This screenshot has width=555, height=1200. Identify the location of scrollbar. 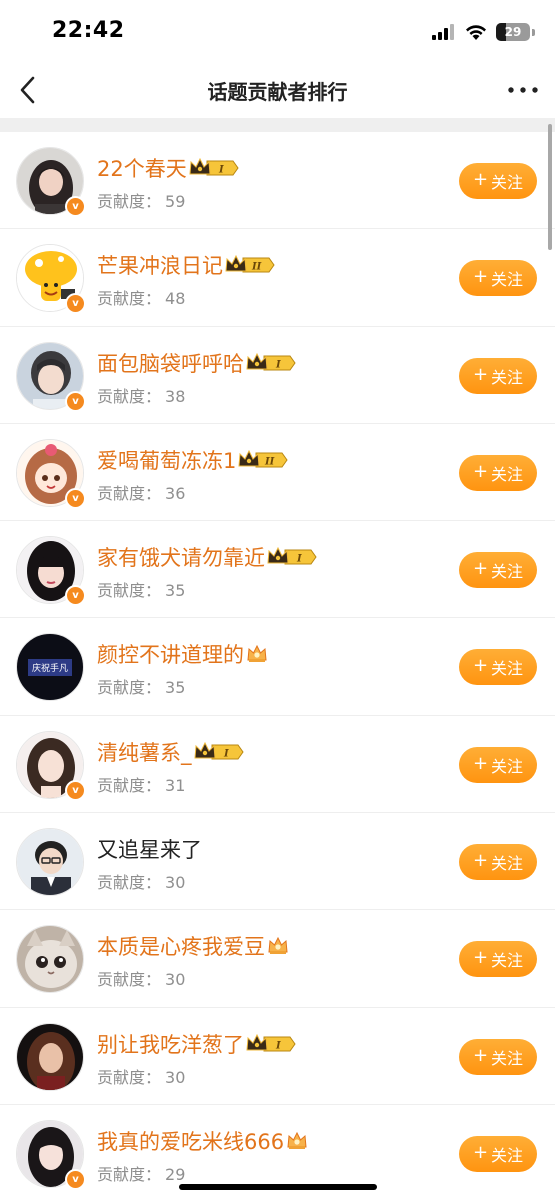
(550, 187).